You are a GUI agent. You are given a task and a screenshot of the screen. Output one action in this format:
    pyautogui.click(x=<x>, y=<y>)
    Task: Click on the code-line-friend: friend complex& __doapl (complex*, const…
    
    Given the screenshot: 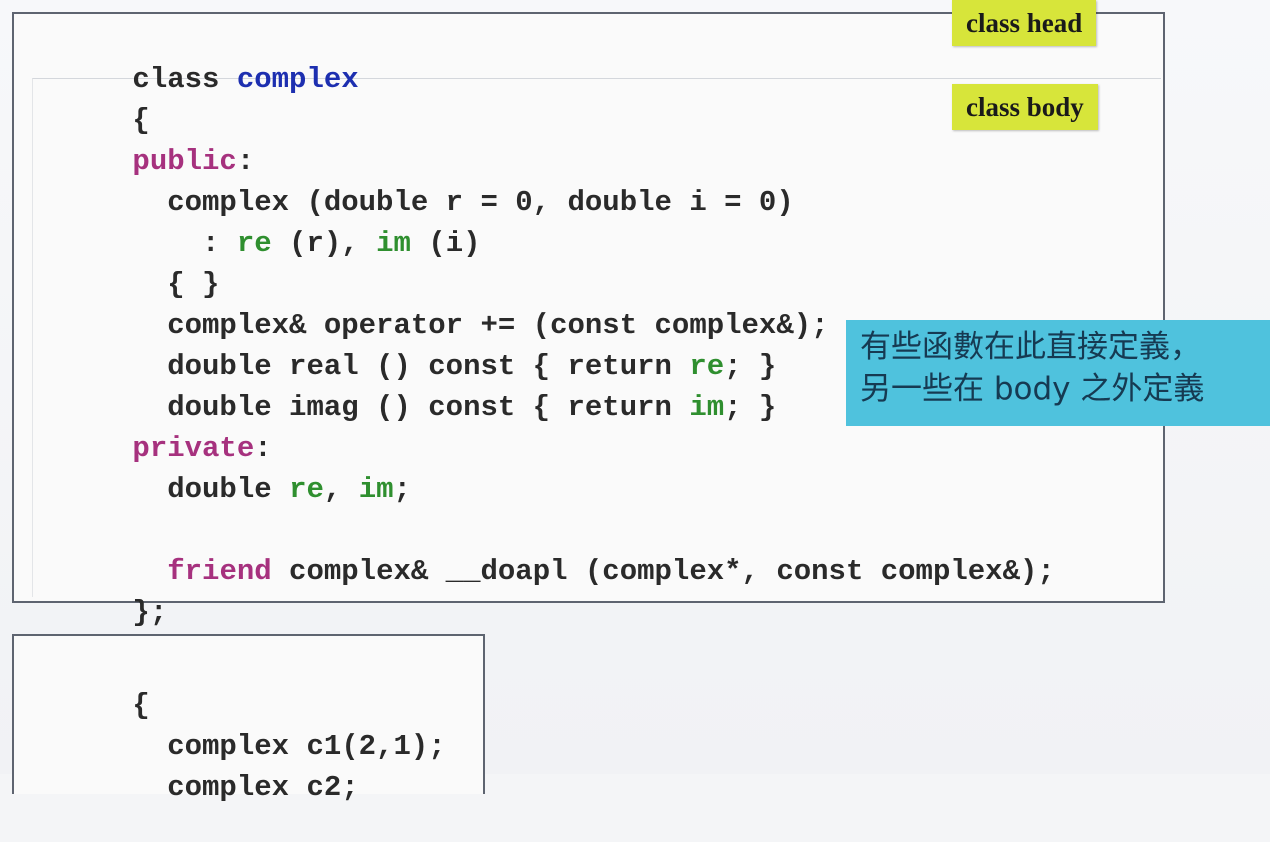 What is the action you would take?
    pyautogui.click(x=541, y=553)
    